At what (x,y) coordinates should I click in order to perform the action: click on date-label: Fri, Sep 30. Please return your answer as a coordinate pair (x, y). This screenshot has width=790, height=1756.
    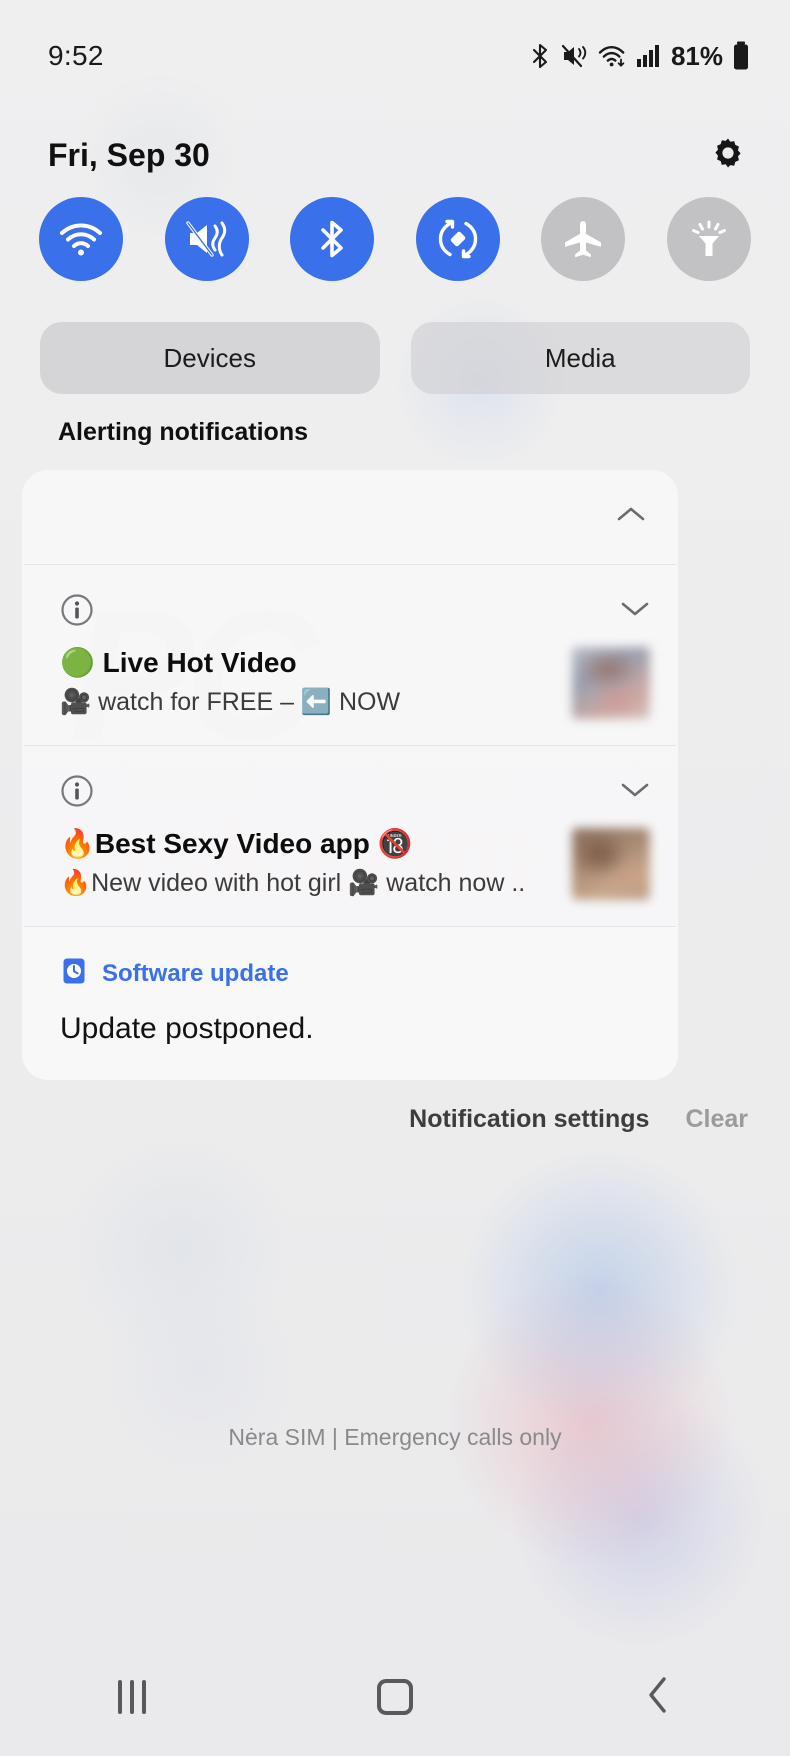
    Looking at the image, I should click on (129, 154).